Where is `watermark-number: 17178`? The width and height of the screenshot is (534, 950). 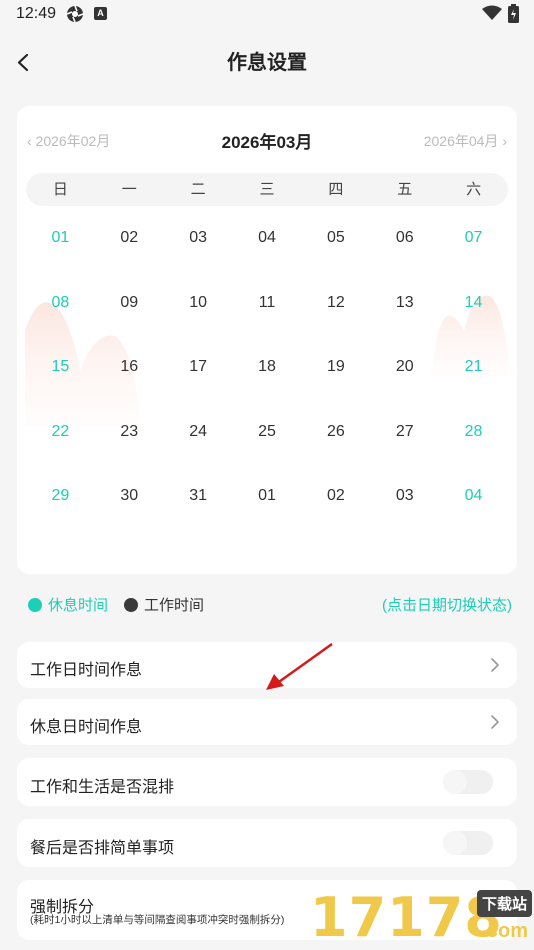
watermark-number: 17178 is located at coordinates (406, 917).